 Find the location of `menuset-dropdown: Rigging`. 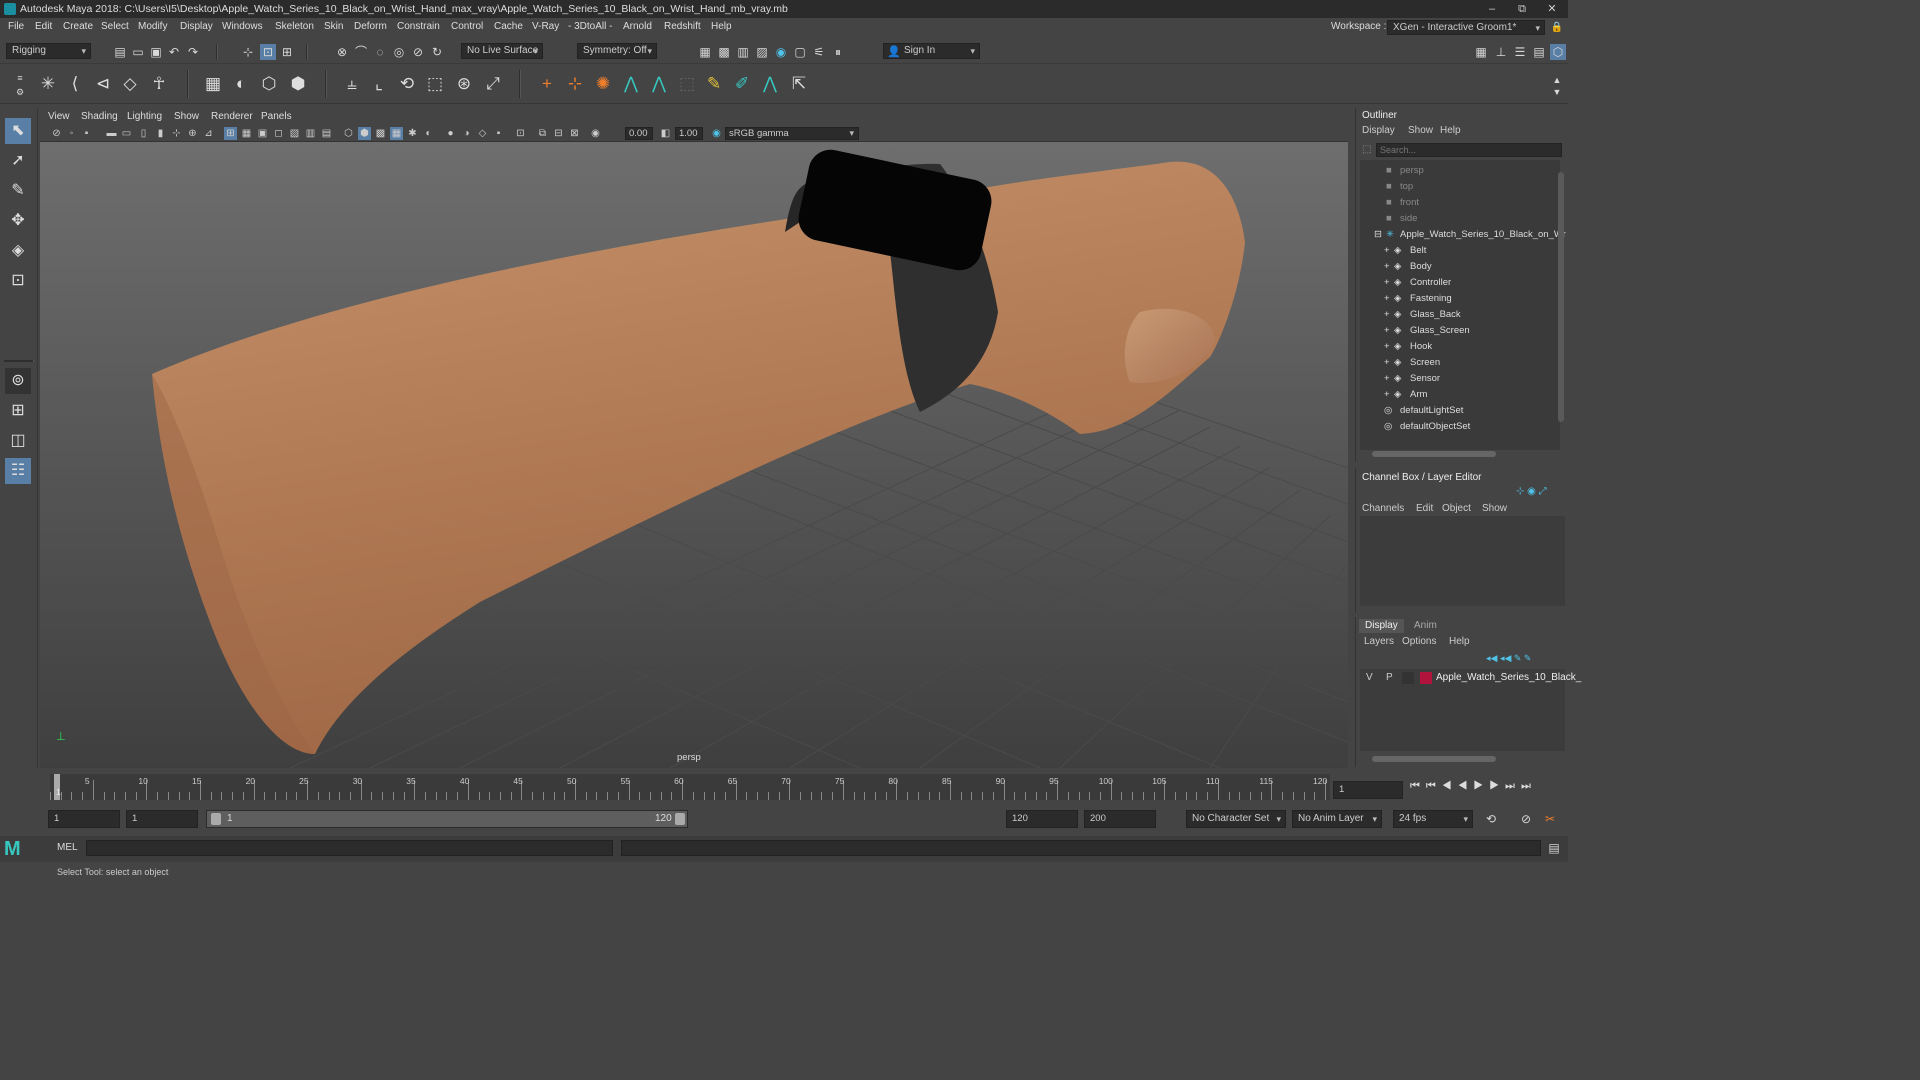

menuset-dropdown: Rigging is located at coordinates (48, 51).